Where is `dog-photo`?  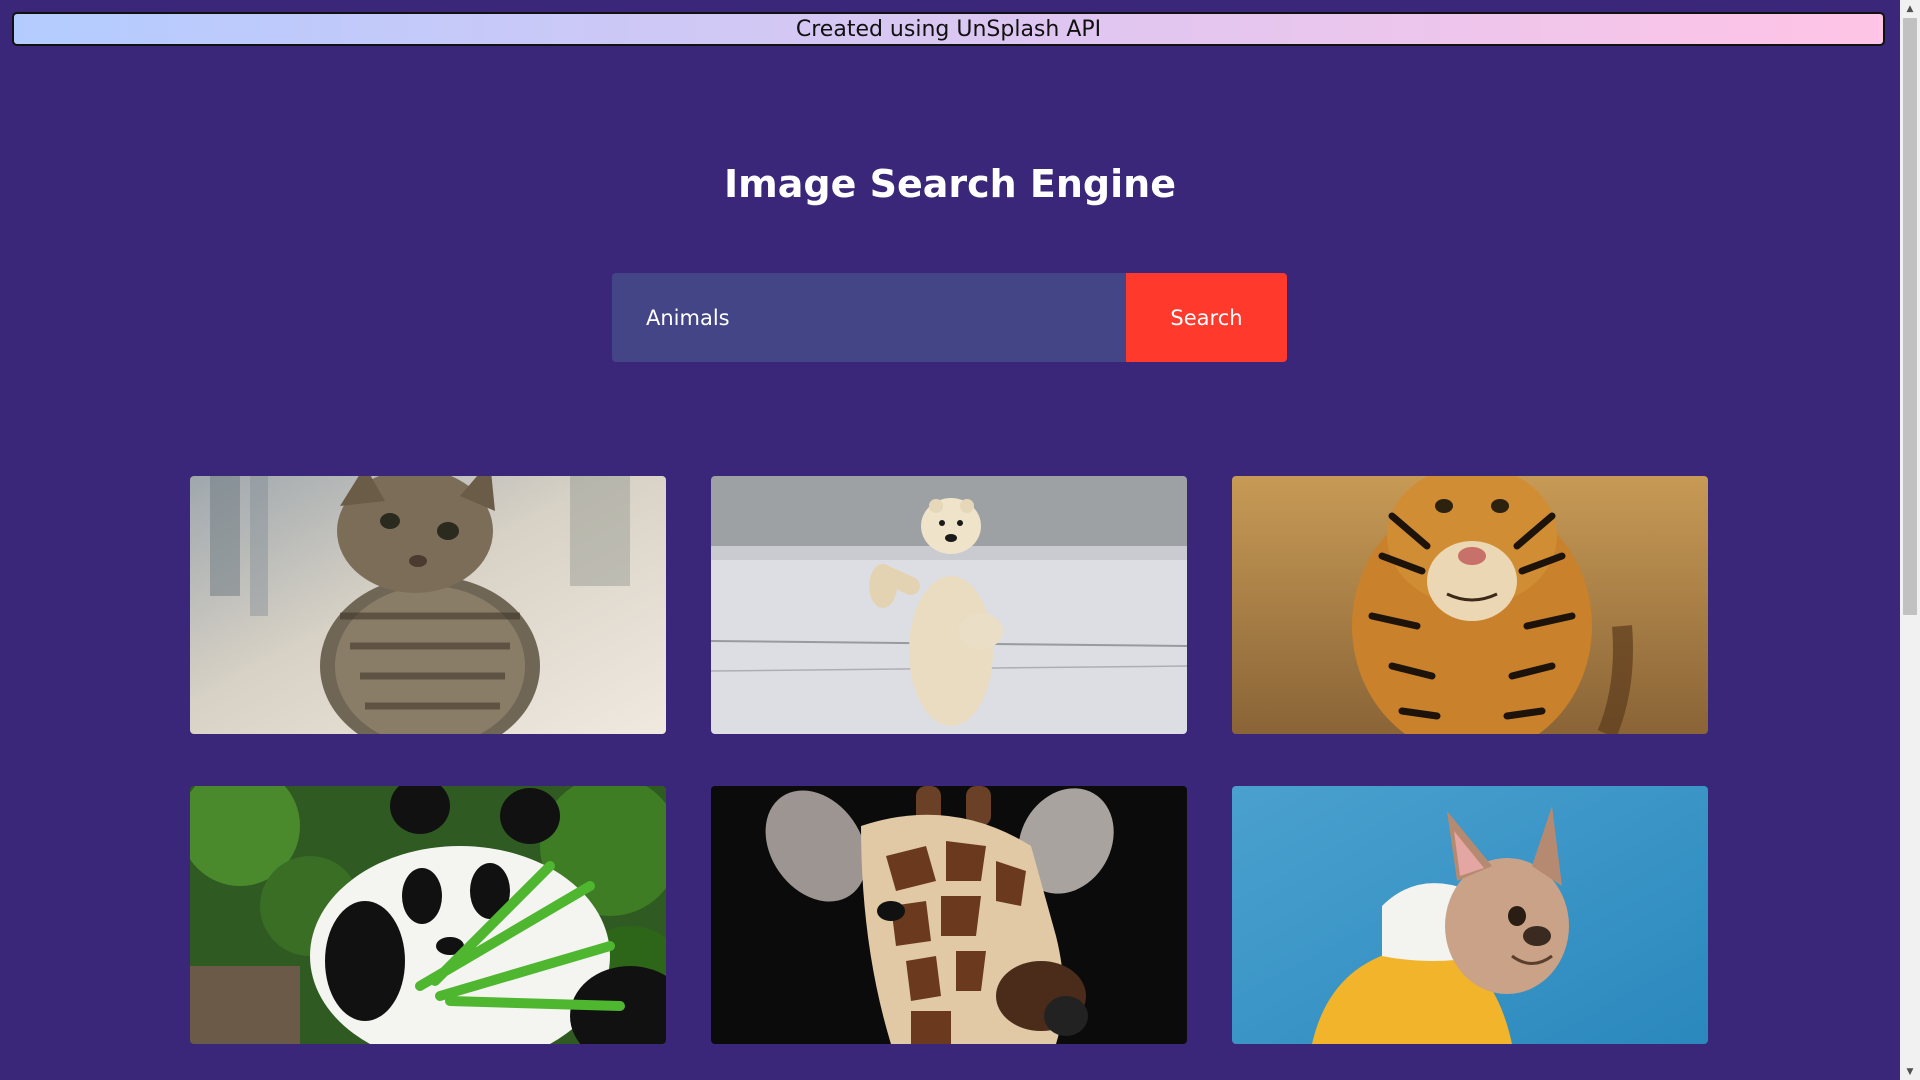 dog-photo is located at coordinates (1470, 915).